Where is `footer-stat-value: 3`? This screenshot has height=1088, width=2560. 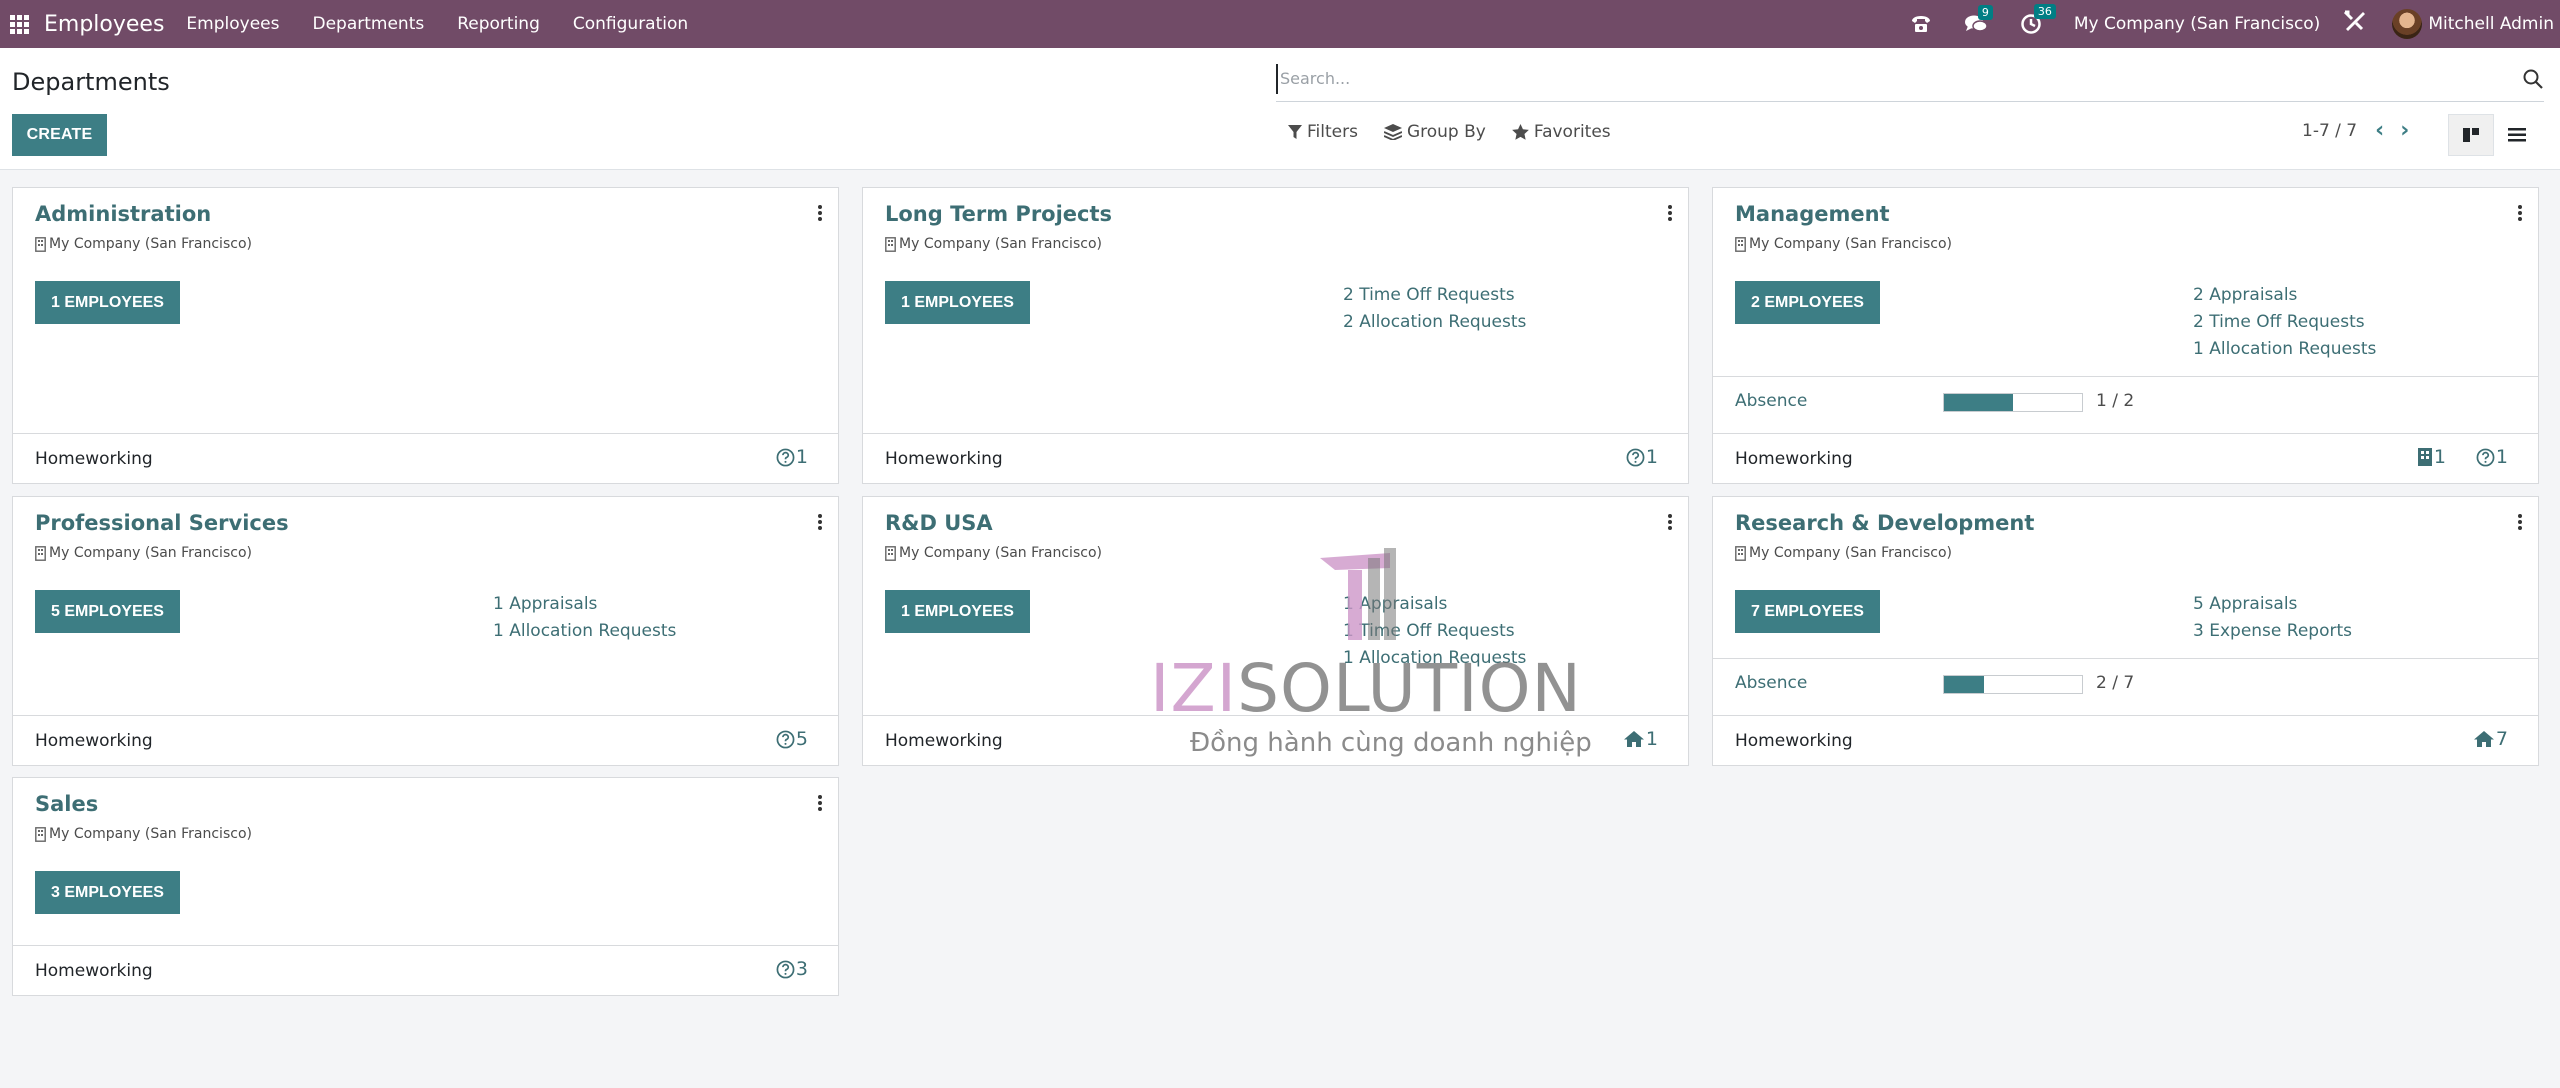 footer-stat-value: 3 is located at coordinates (801, 969).